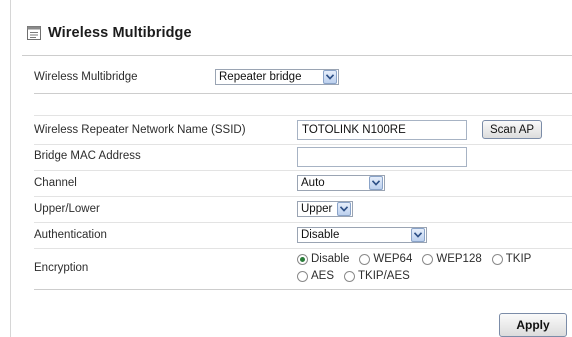 The height and width of the screenshot is (337, 572). I want to click on encryption-option: TKIP/AES, so click(377, 276).